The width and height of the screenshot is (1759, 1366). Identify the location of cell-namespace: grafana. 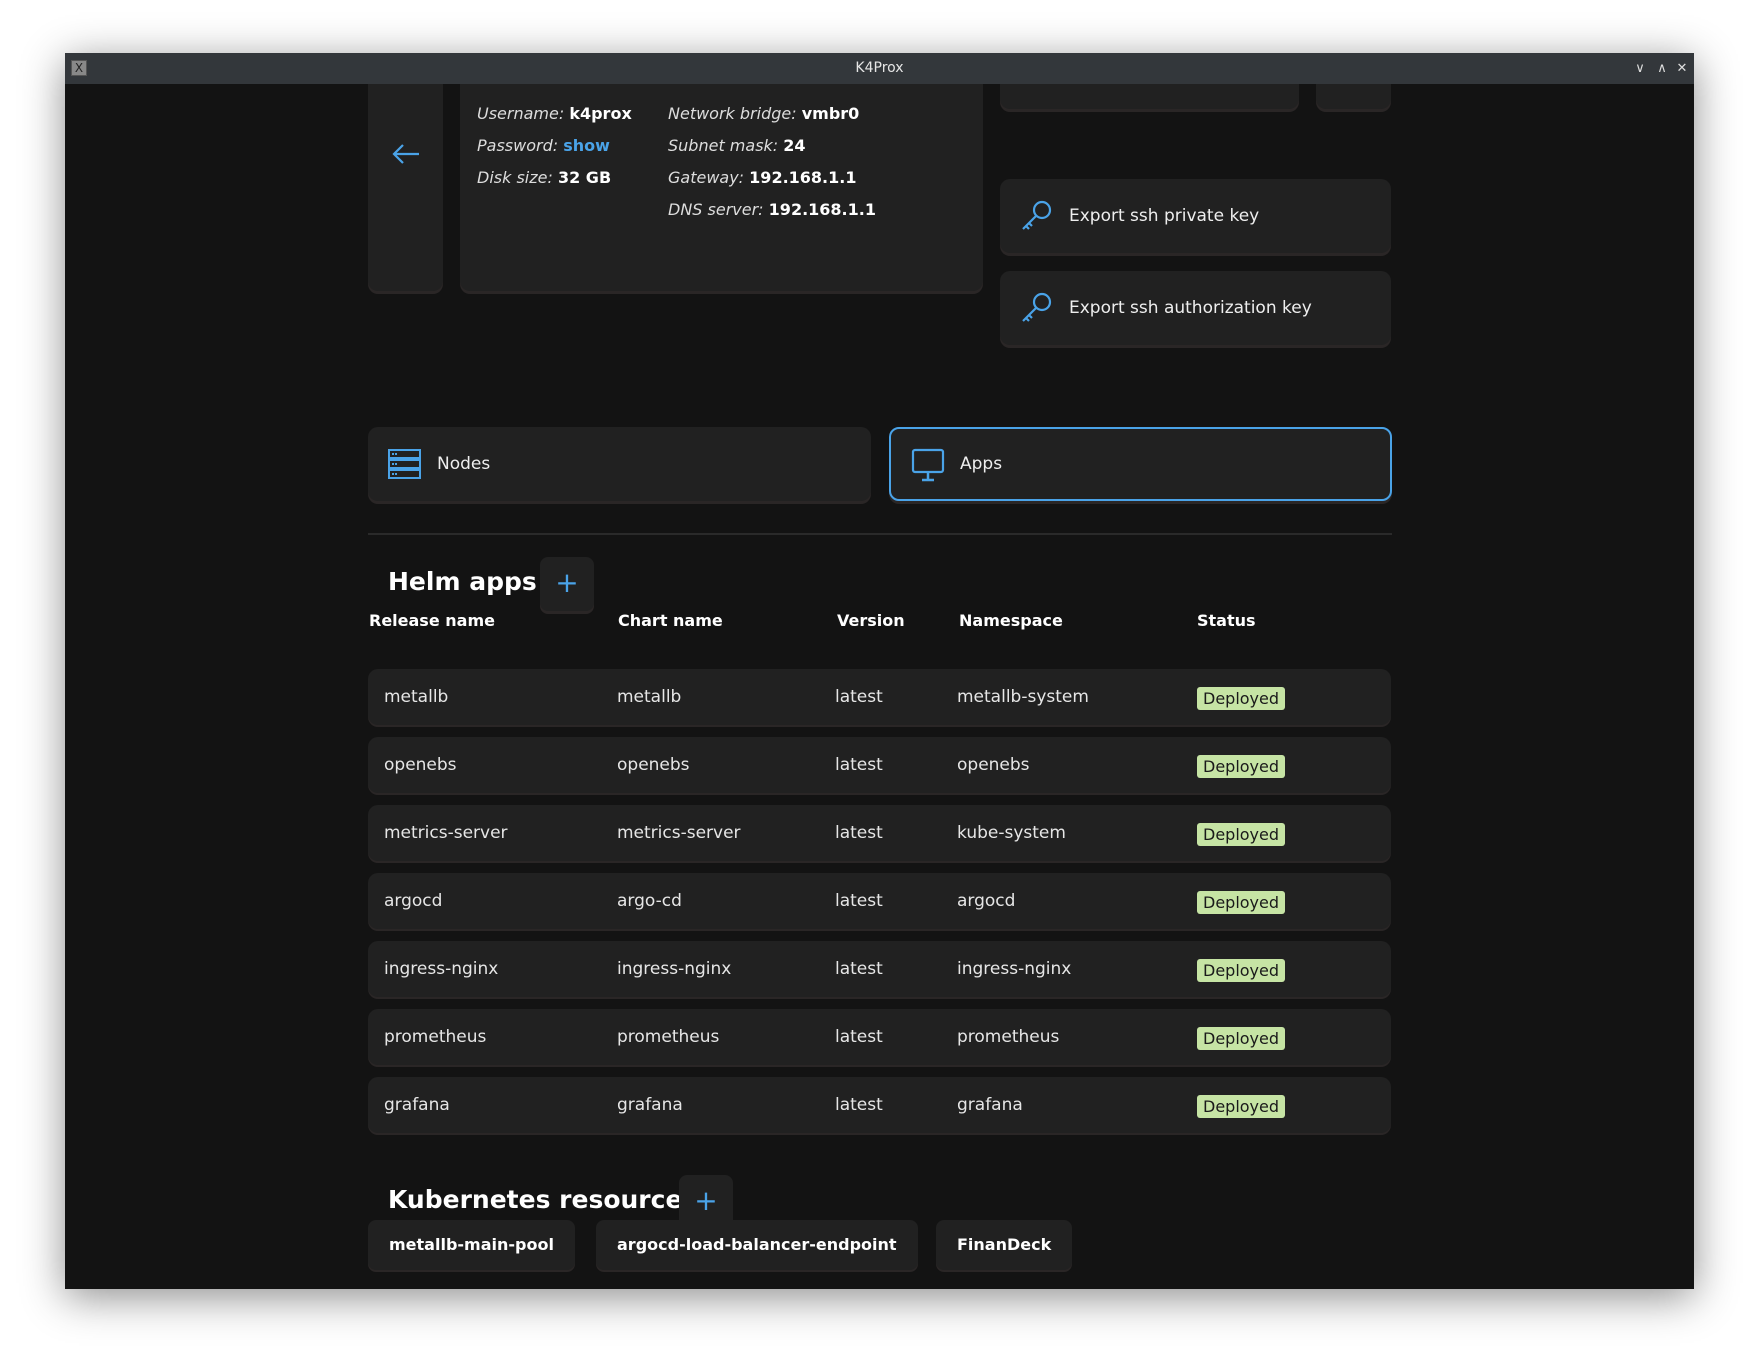
(990, 1105).